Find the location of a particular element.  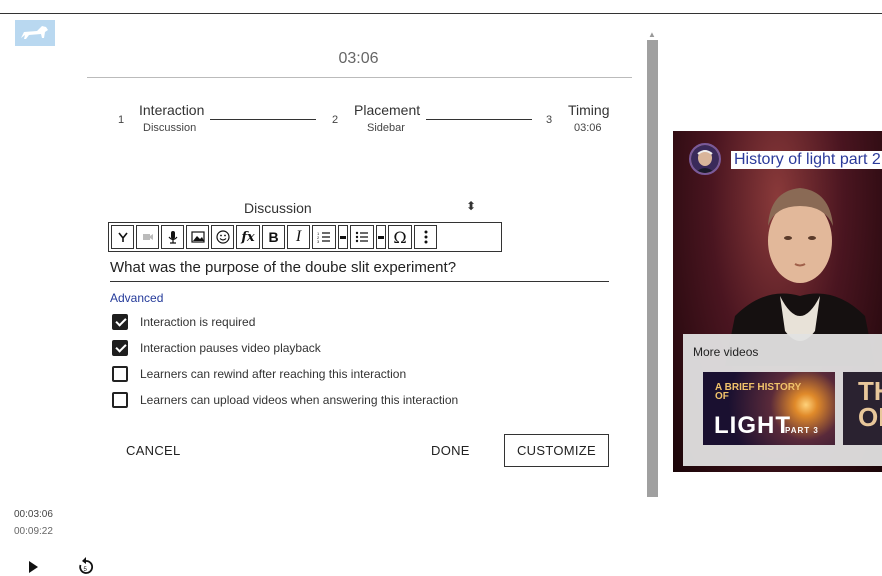

thumbnail-title: LIGHT is located at coordinates (752, 425).